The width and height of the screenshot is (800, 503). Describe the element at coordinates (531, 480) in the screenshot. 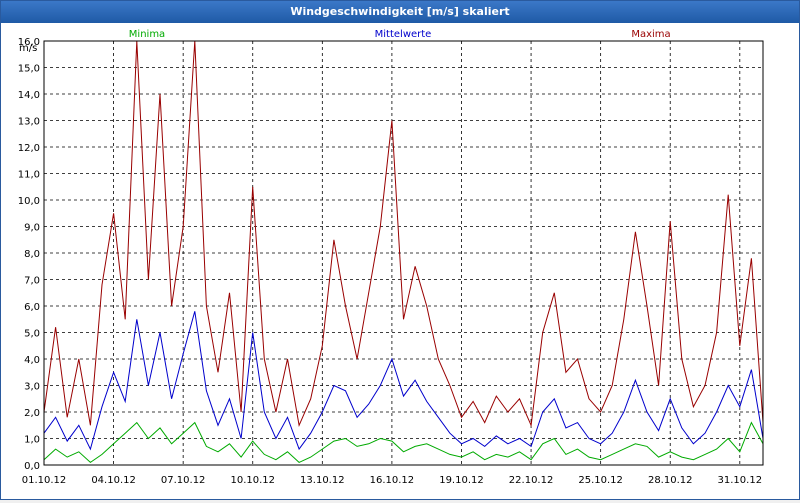

I see `x-tick-label: 22.10.12` at that location.